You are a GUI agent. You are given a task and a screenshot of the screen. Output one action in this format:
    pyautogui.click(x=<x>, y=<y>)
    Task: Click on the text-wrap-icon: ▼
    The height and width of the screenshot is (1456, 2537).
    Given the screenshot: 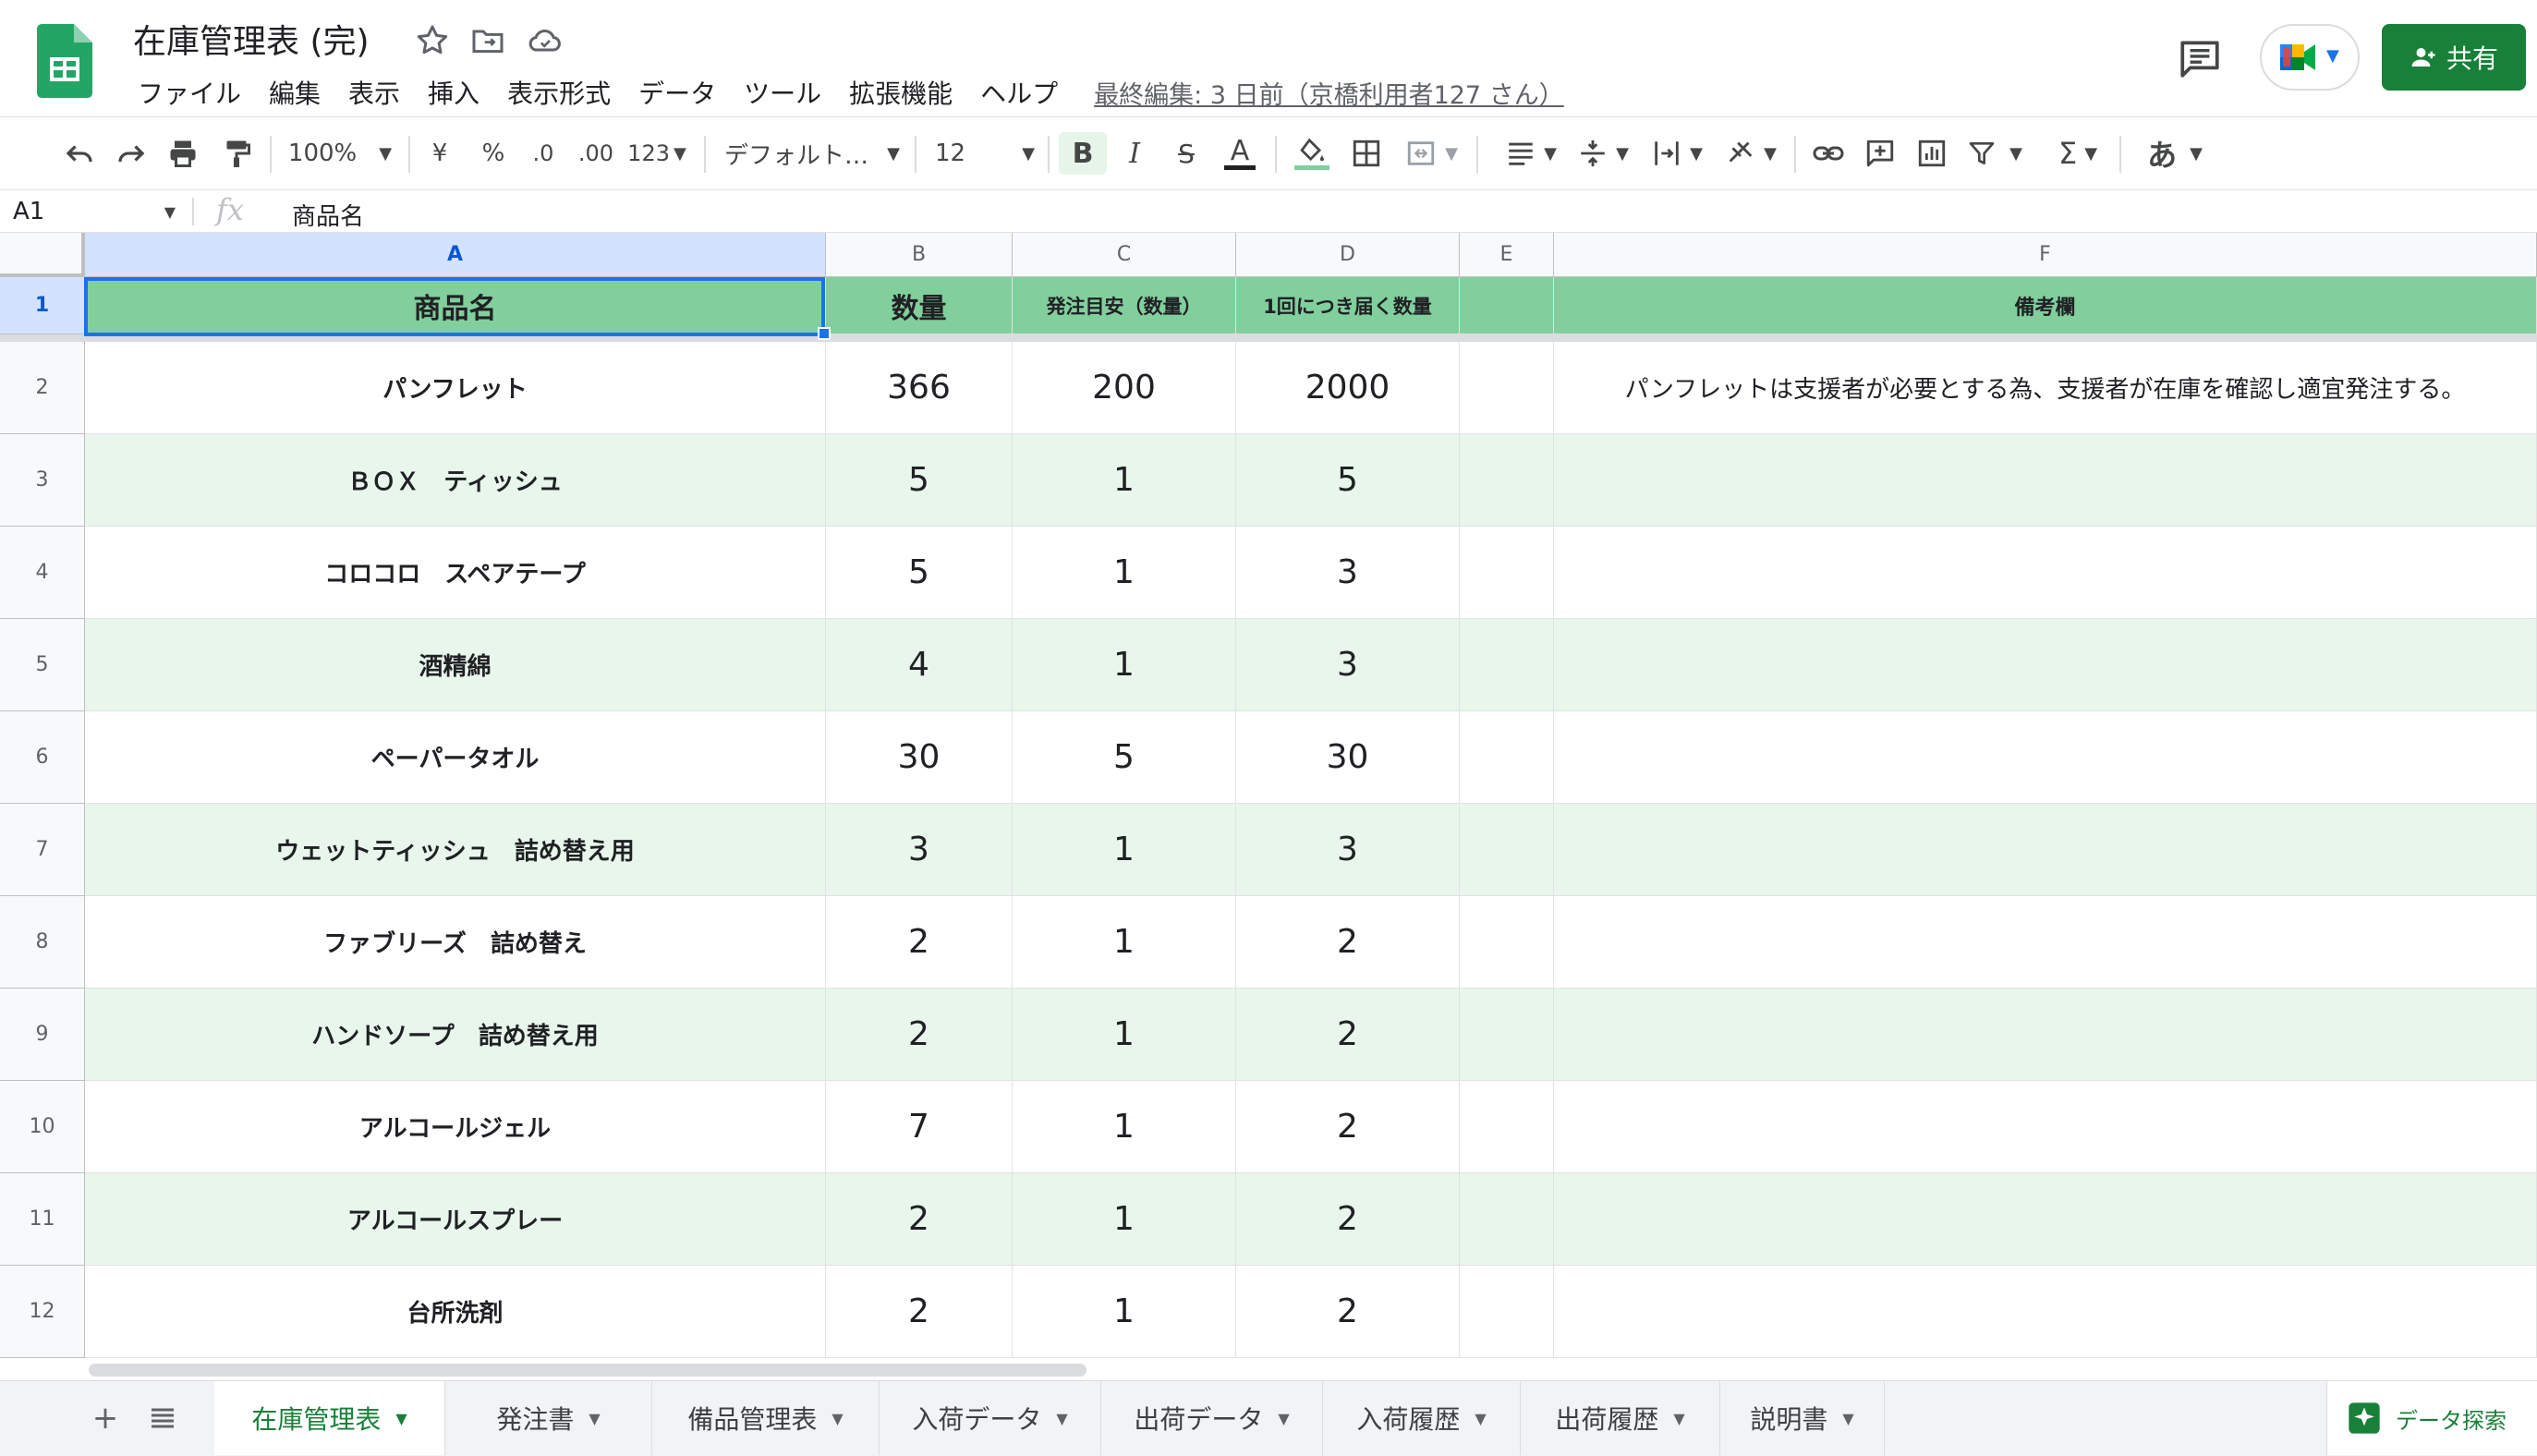 What is the action you would take?
    pyautogui.click(x=1677, y=153)
    